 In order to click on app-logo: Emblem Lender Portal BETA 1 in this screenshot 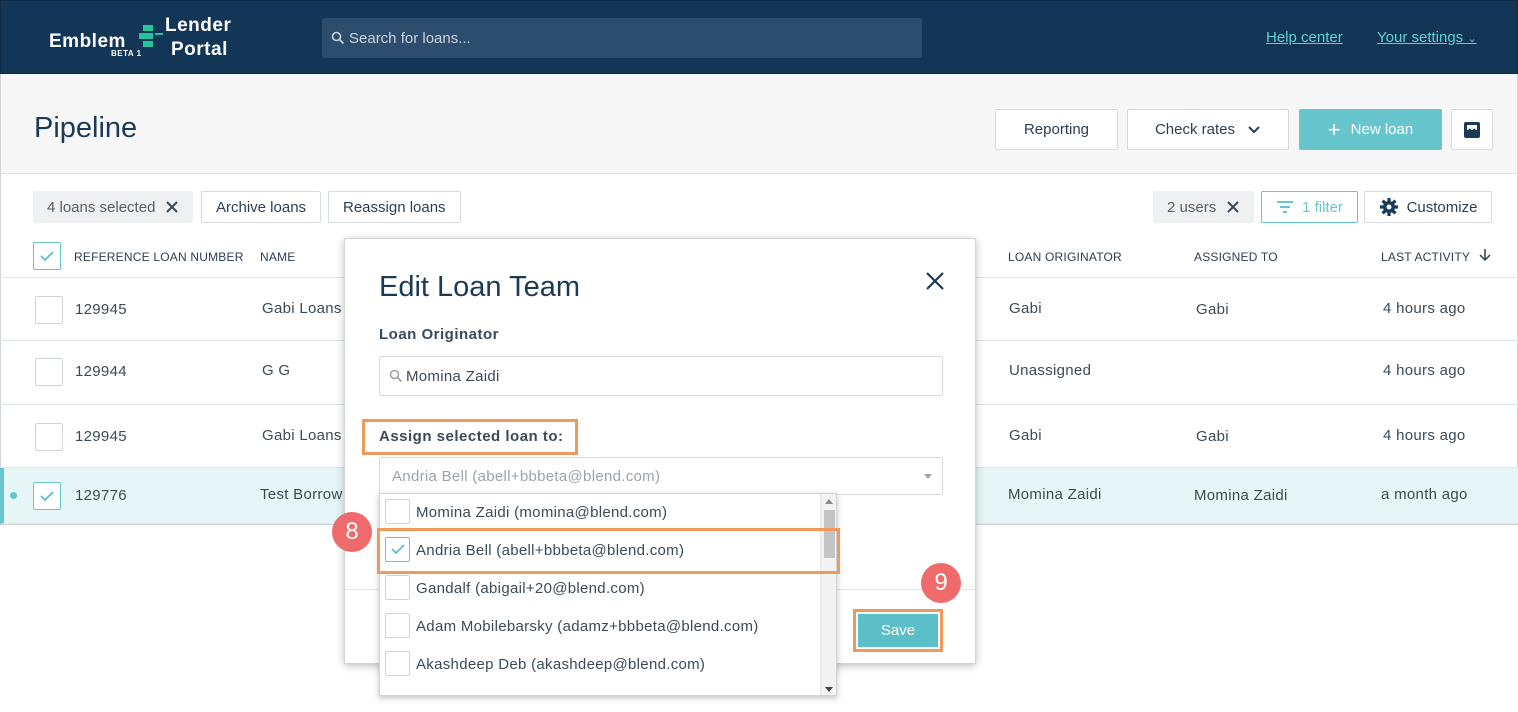, I will do `click(149, 38)`.